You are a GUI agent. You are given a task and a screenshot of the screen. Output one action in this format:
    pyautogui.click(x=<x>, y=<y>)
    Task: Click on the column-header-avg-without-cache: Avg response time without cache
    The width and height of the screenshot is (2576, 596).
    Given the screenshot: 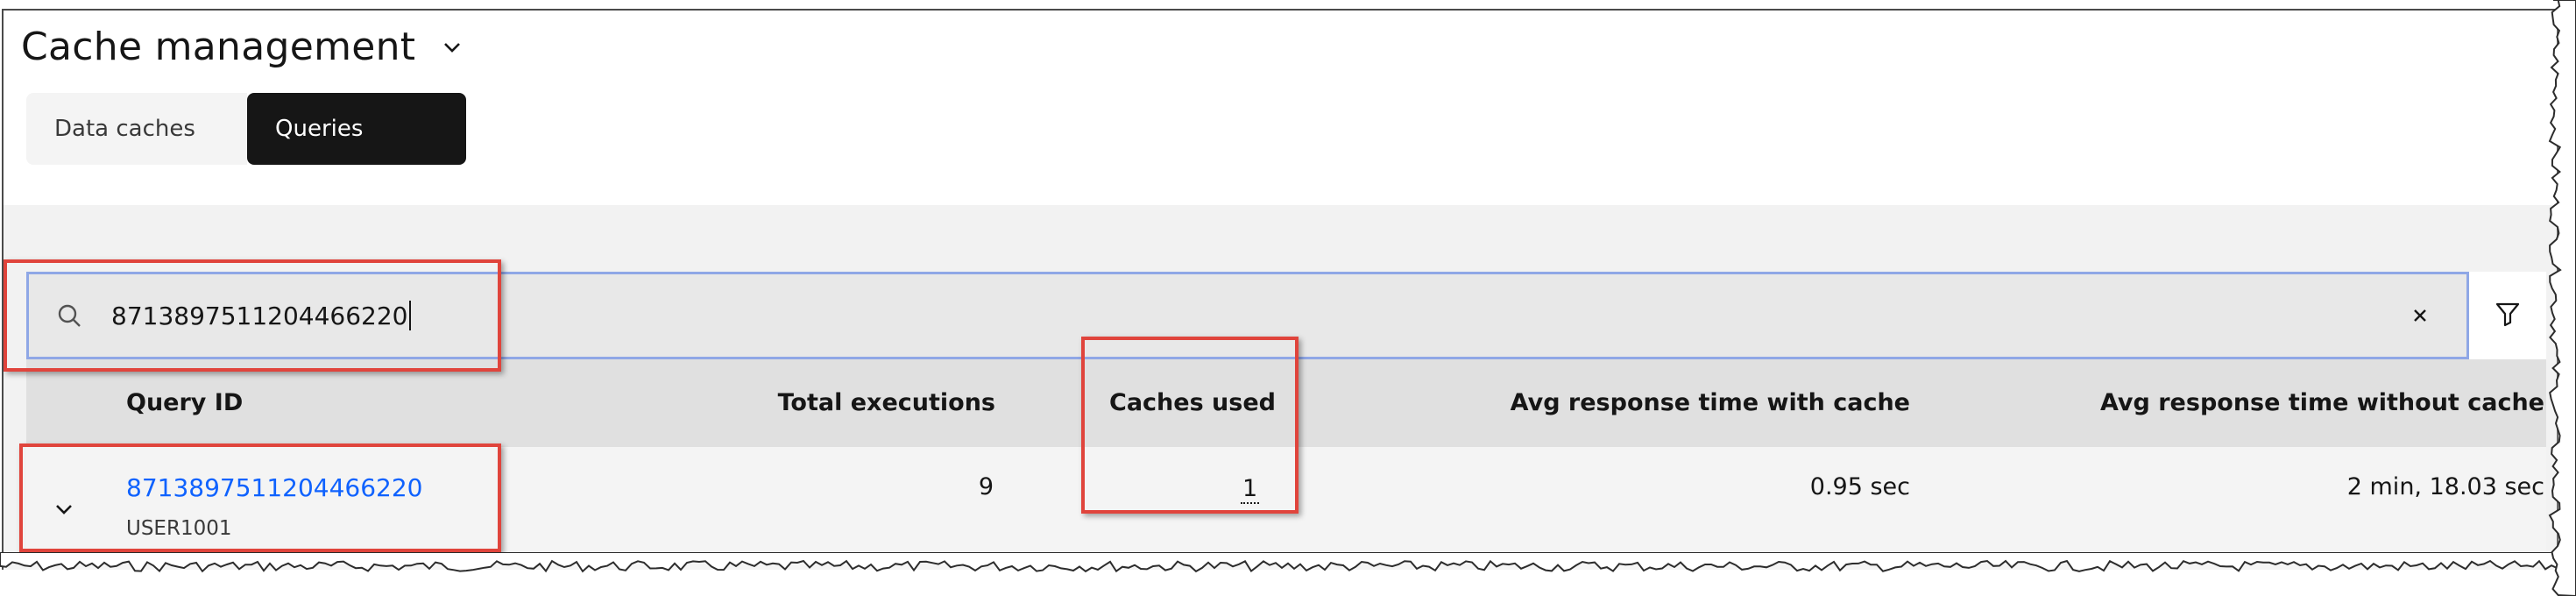 What is the action you would take?
    pyautogui.click(x=2322, y=402)
    